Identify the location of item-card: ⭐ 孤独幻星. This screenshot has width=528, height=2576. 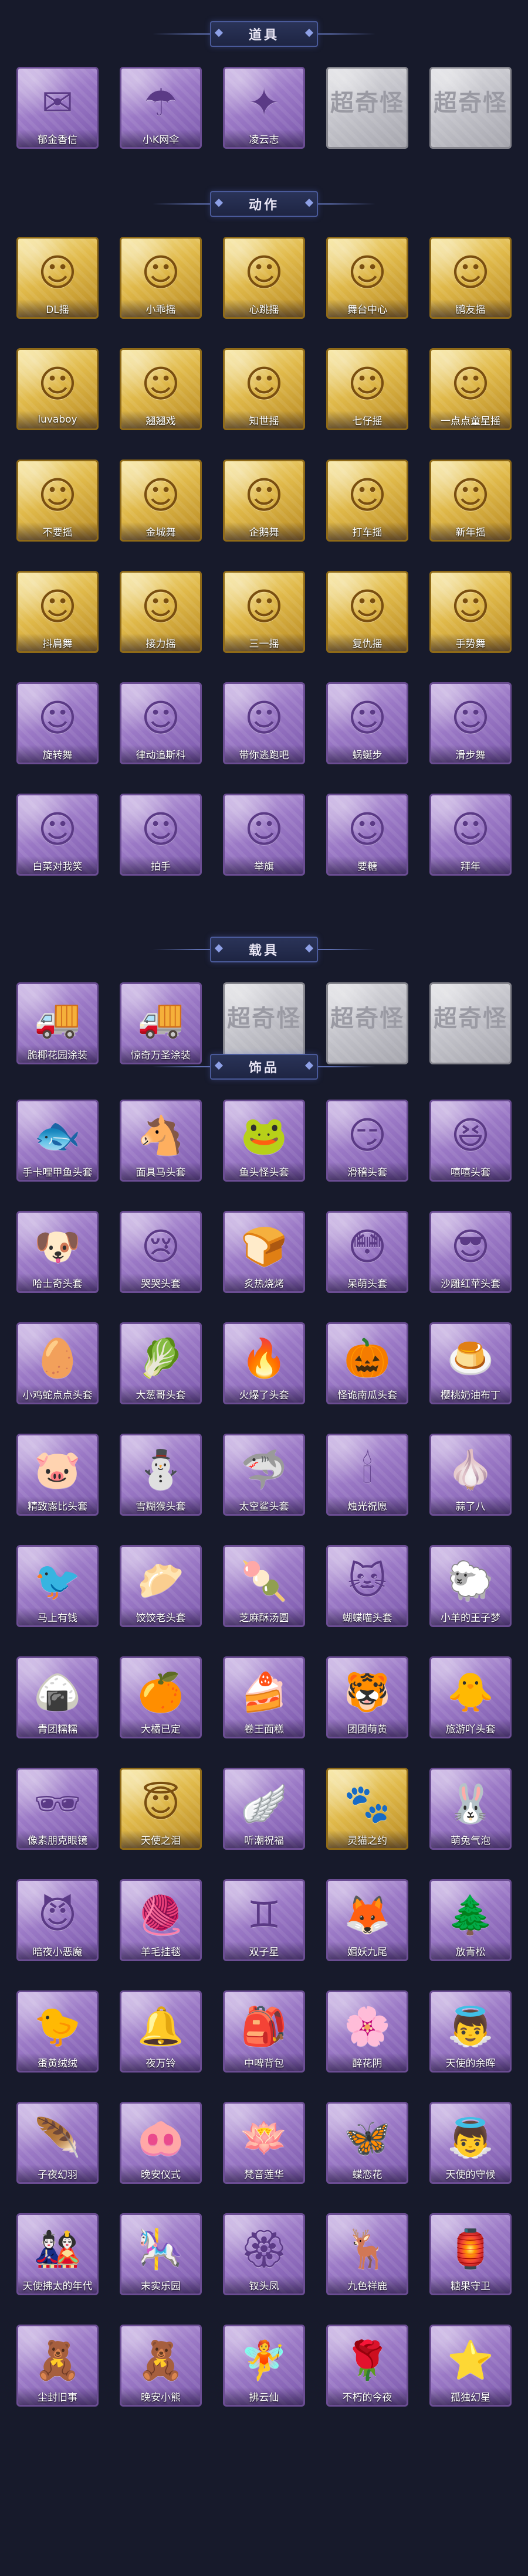
(470, 2367).